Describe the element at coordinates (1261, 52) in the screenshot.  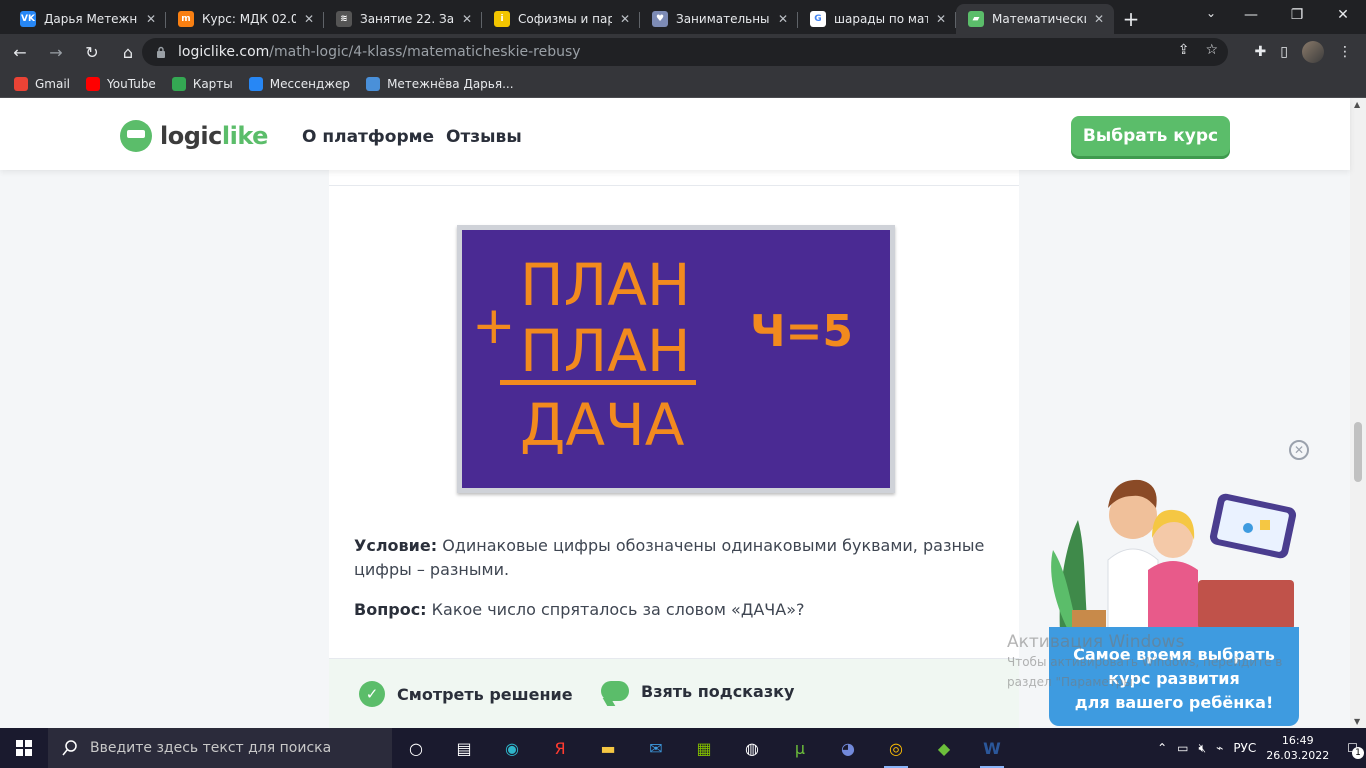
I see `extensions-icon: ✚` at that location.